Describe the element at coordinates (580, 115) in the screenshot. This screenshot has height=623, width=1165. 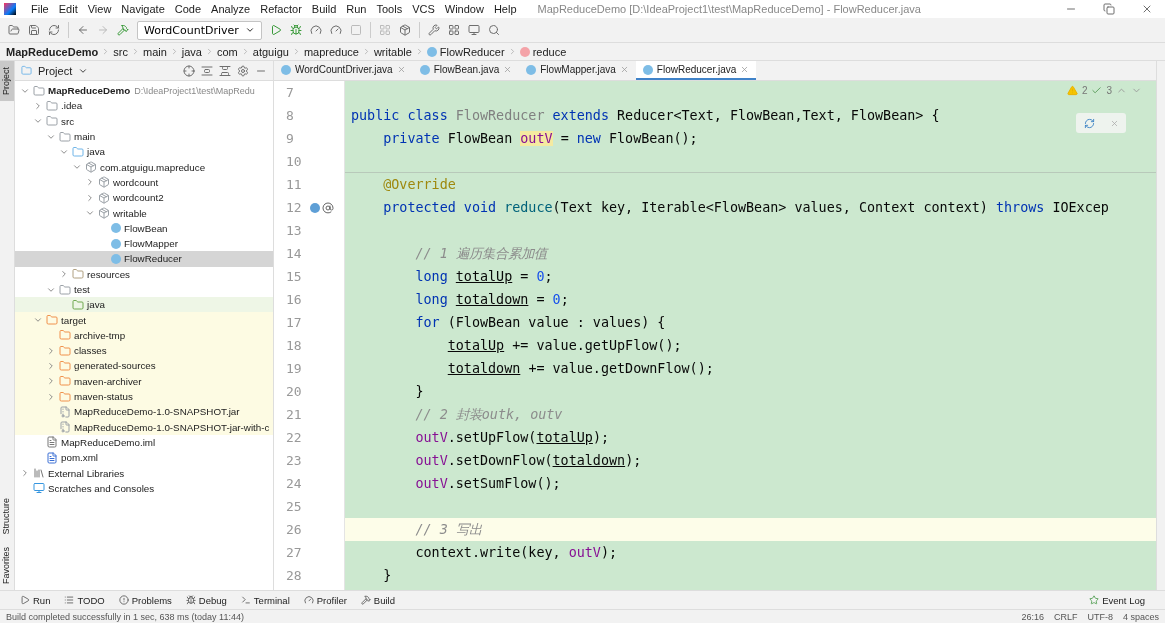
I see `code-token: extends` at that location.